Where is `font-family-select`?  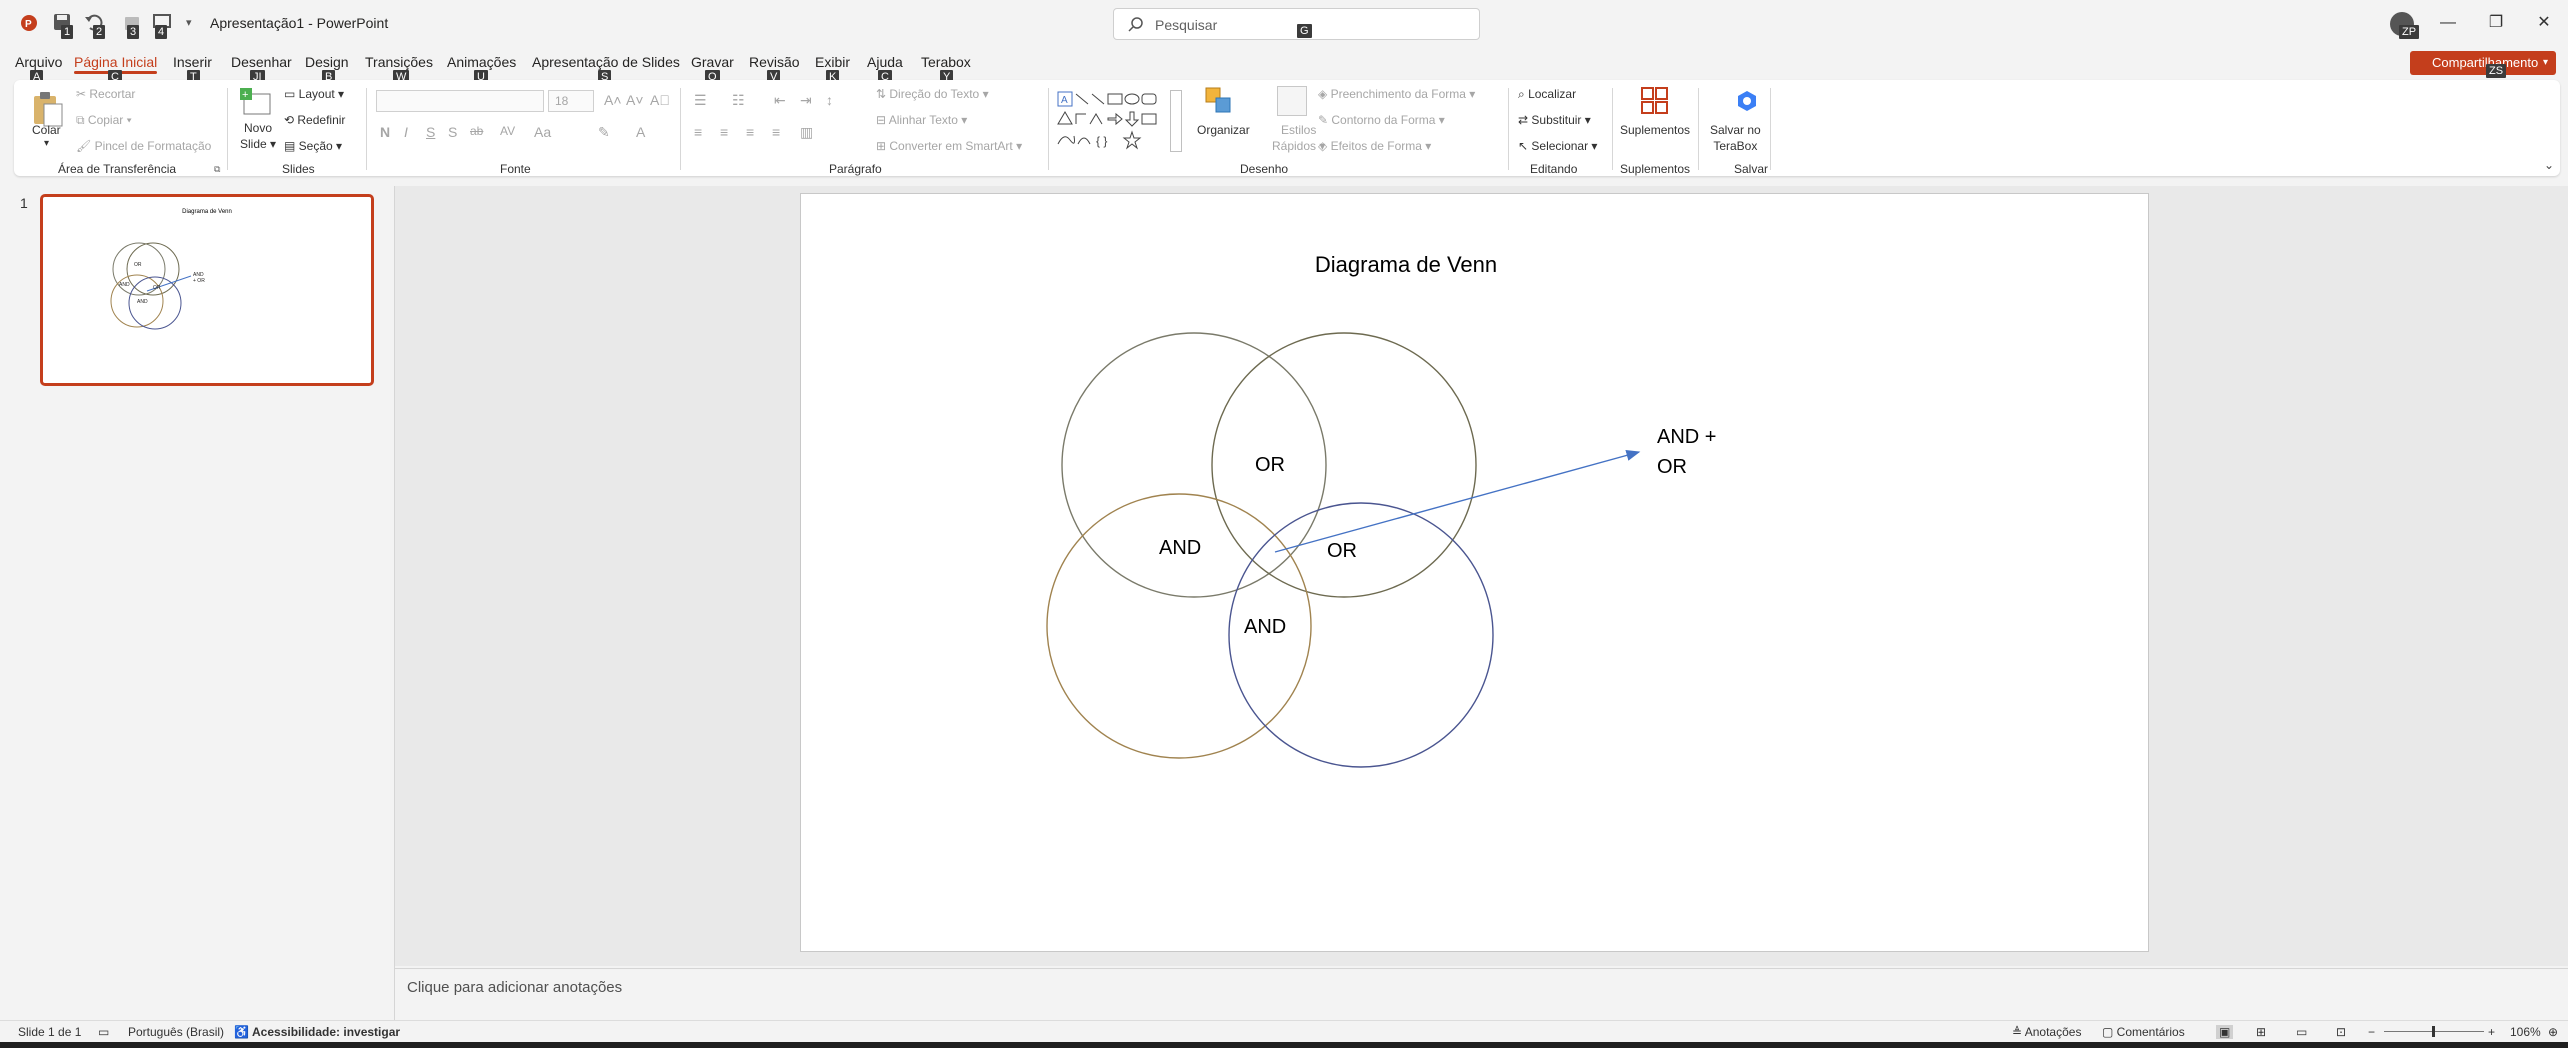
font-family-select is located at coordinates (460, 101).